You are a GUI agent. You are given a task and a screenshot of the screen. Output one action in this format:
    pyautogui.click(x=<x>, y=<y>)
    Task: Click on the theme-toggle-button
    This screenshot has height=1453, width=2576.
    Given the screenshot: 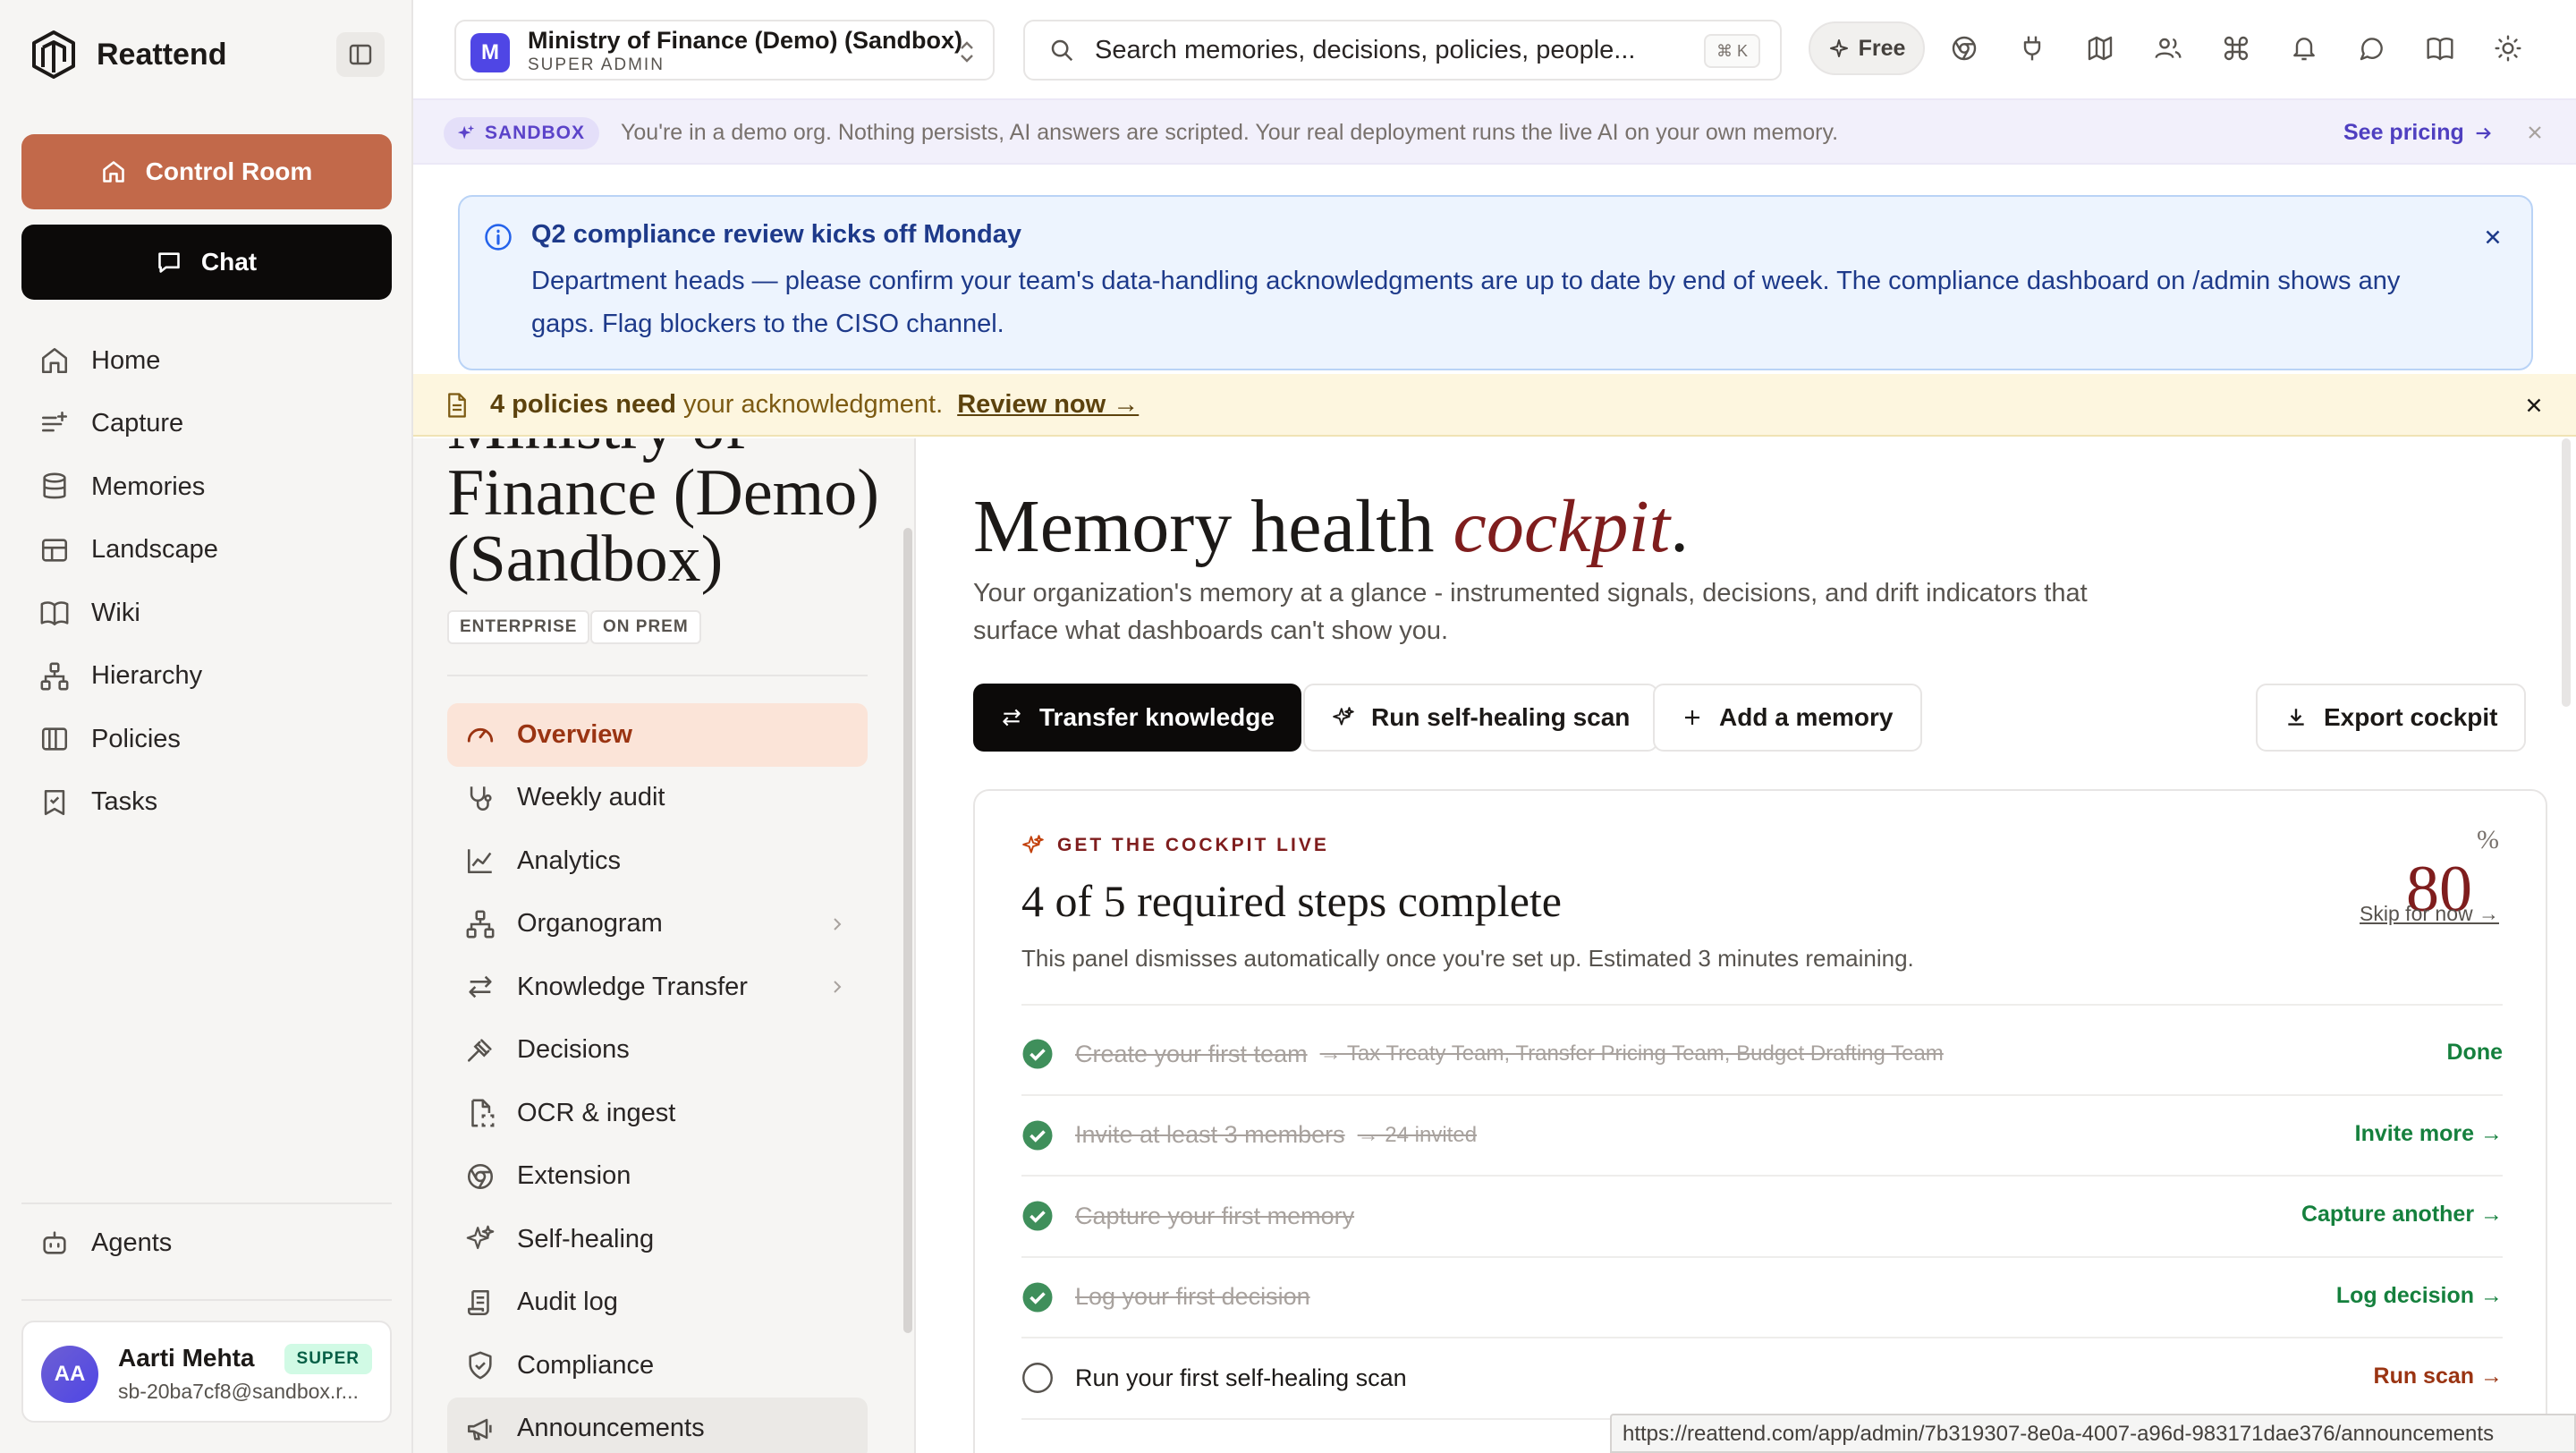 What is the action you would take?
    pyautogui.click(x=2508, y=48)
    